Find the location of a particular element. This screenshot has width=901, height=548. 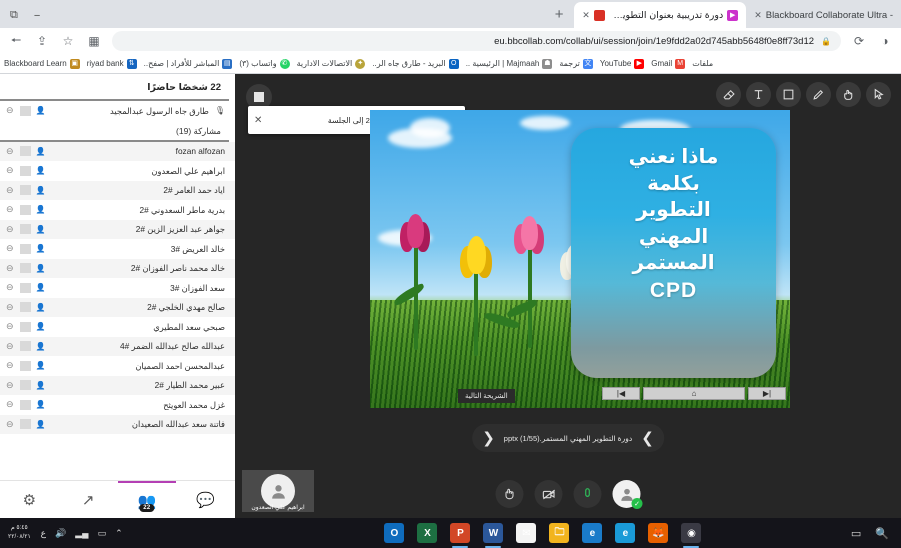

taskbar-app-word: W is located at coordinates (493, 535).